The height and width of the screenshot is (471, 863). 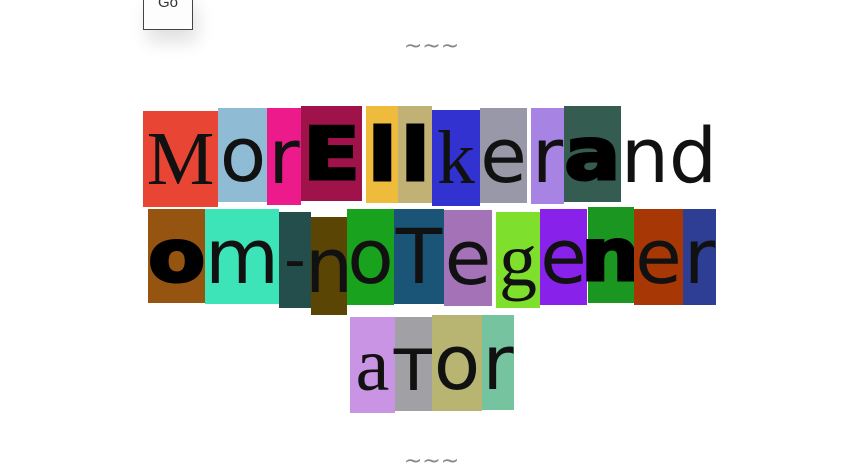 I want to click on letter-tile: T, so click(x=419, y=256).